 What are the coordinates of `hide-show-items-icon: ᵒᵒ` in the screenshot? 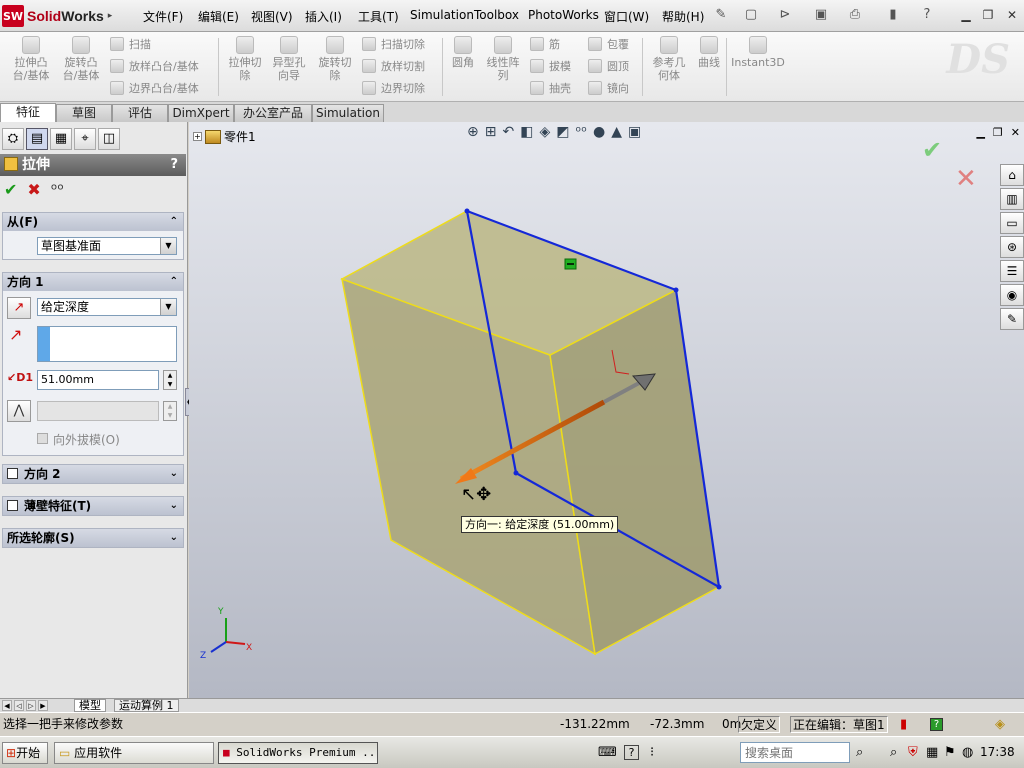 It's located at (581, 132).